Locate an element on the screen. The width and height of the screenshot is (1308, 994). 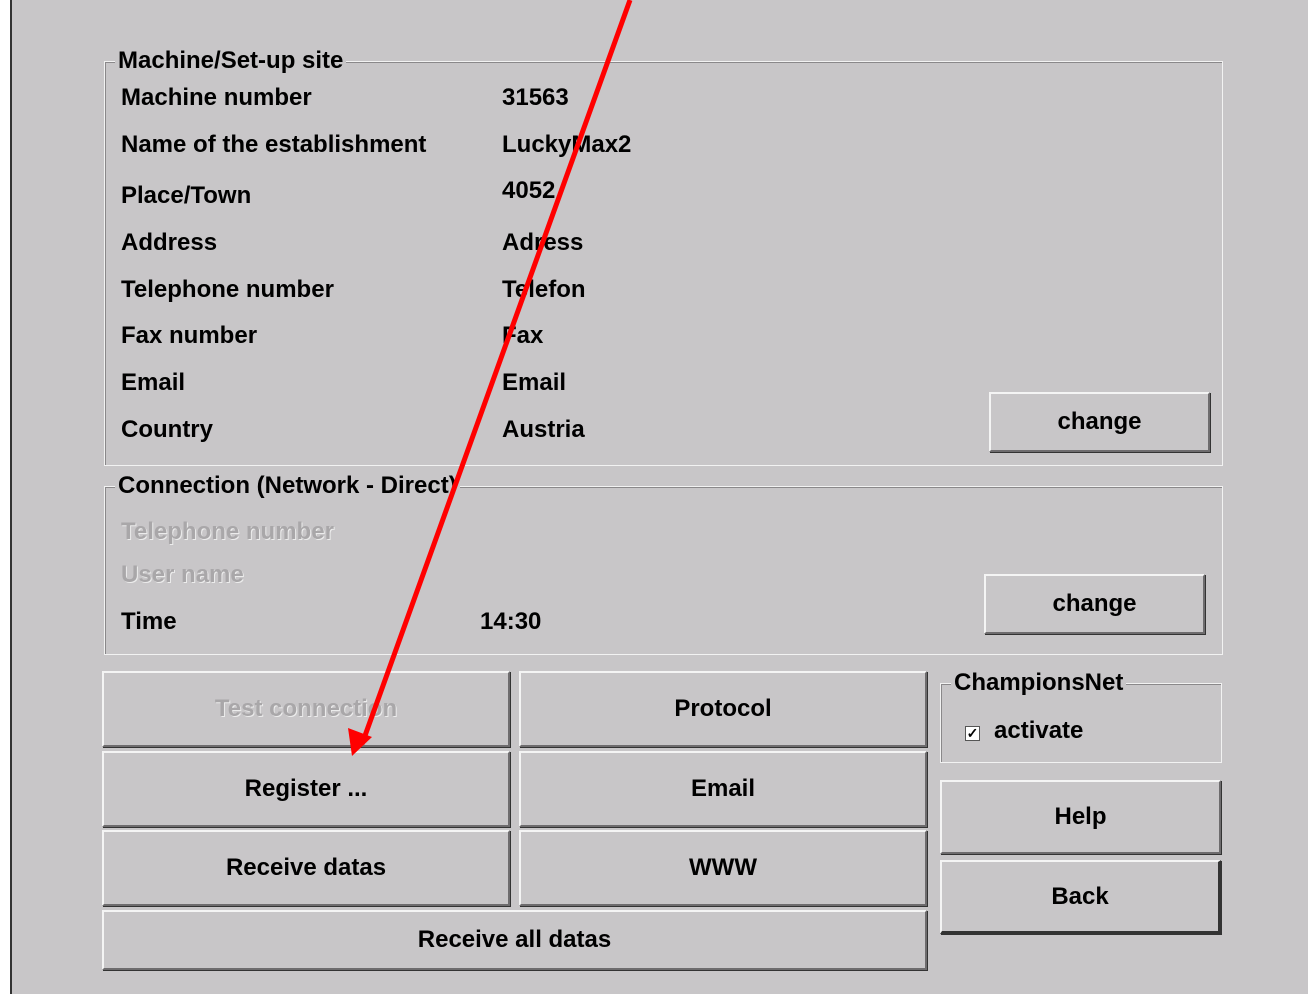
test-connection-label: Test connection is located at coordinates (306, 708).